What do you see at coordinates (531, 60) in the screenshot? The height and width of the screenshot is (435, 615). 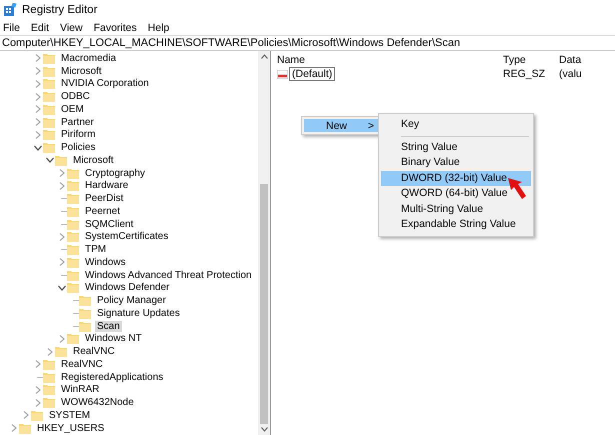 I see `column-header: Type` at bounding box center [531, 60].